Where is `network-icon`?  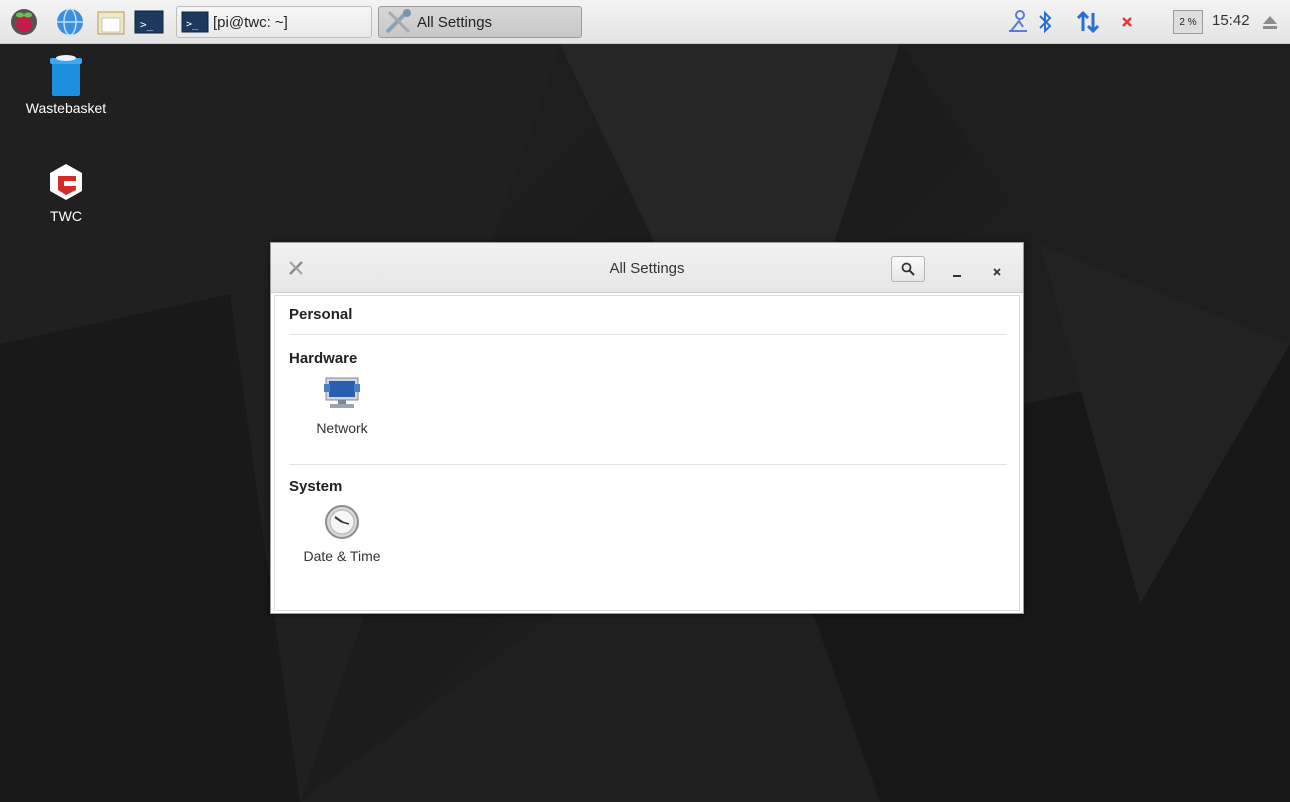
network-icon is located at coordinates (342, 394).